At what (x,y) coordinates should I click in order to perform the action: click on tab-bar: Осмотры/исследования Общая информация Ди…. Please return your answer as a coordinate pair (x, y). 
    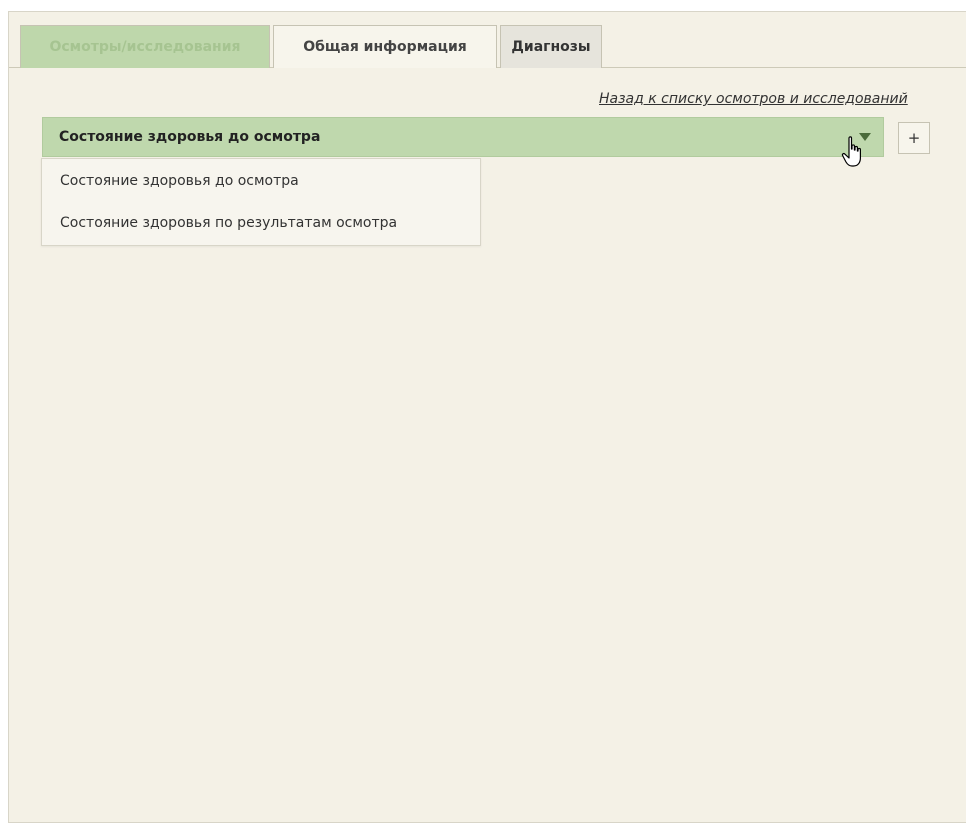
    Looking at the image, I should click on (487, 40).